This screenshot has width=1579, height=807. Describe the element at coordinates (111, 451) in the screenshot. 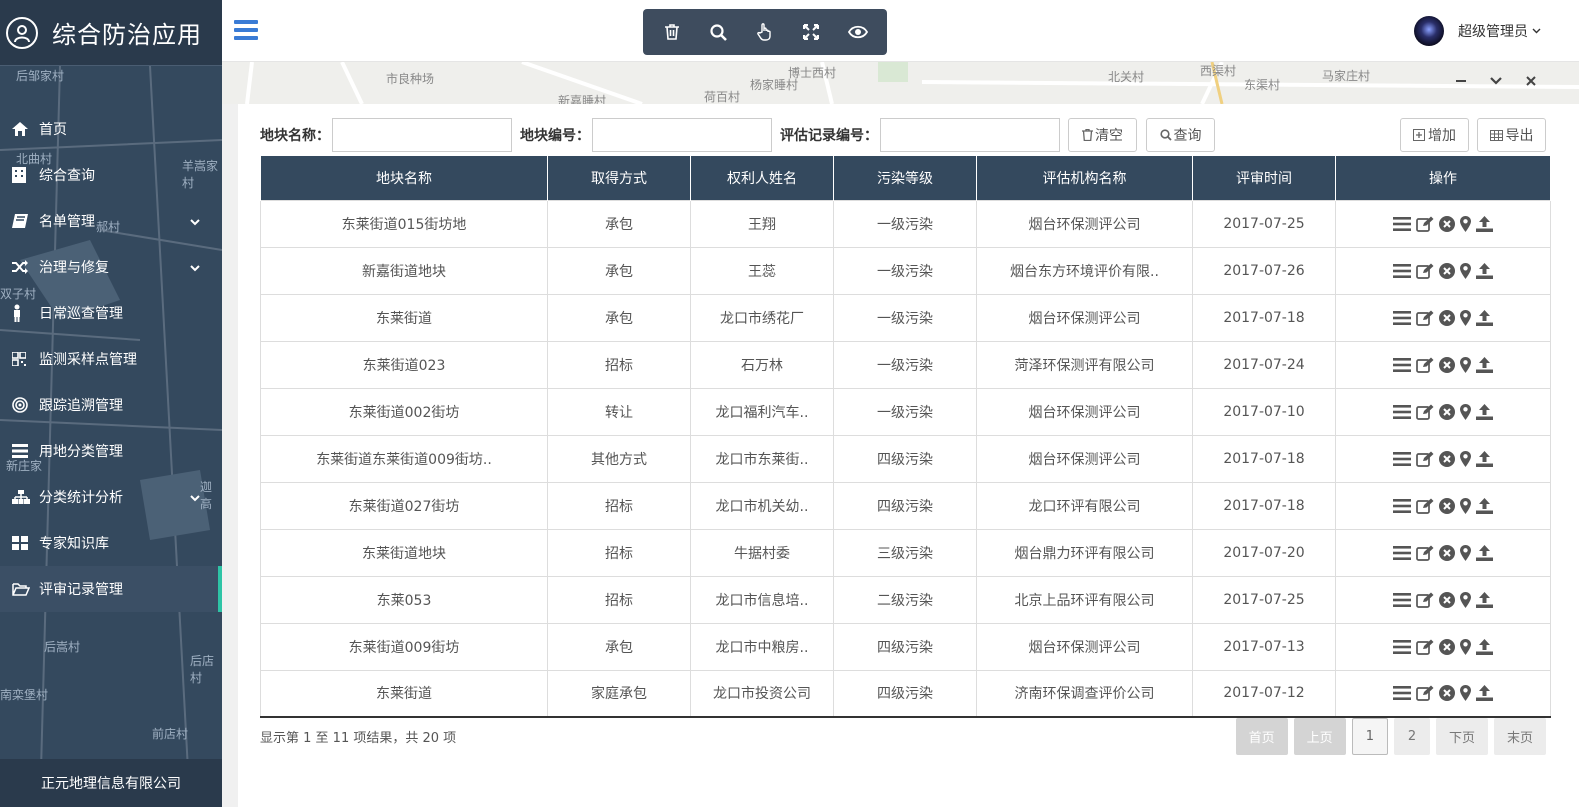

I see `sidebar-item-land-classification: 用地分类管理` at that location.